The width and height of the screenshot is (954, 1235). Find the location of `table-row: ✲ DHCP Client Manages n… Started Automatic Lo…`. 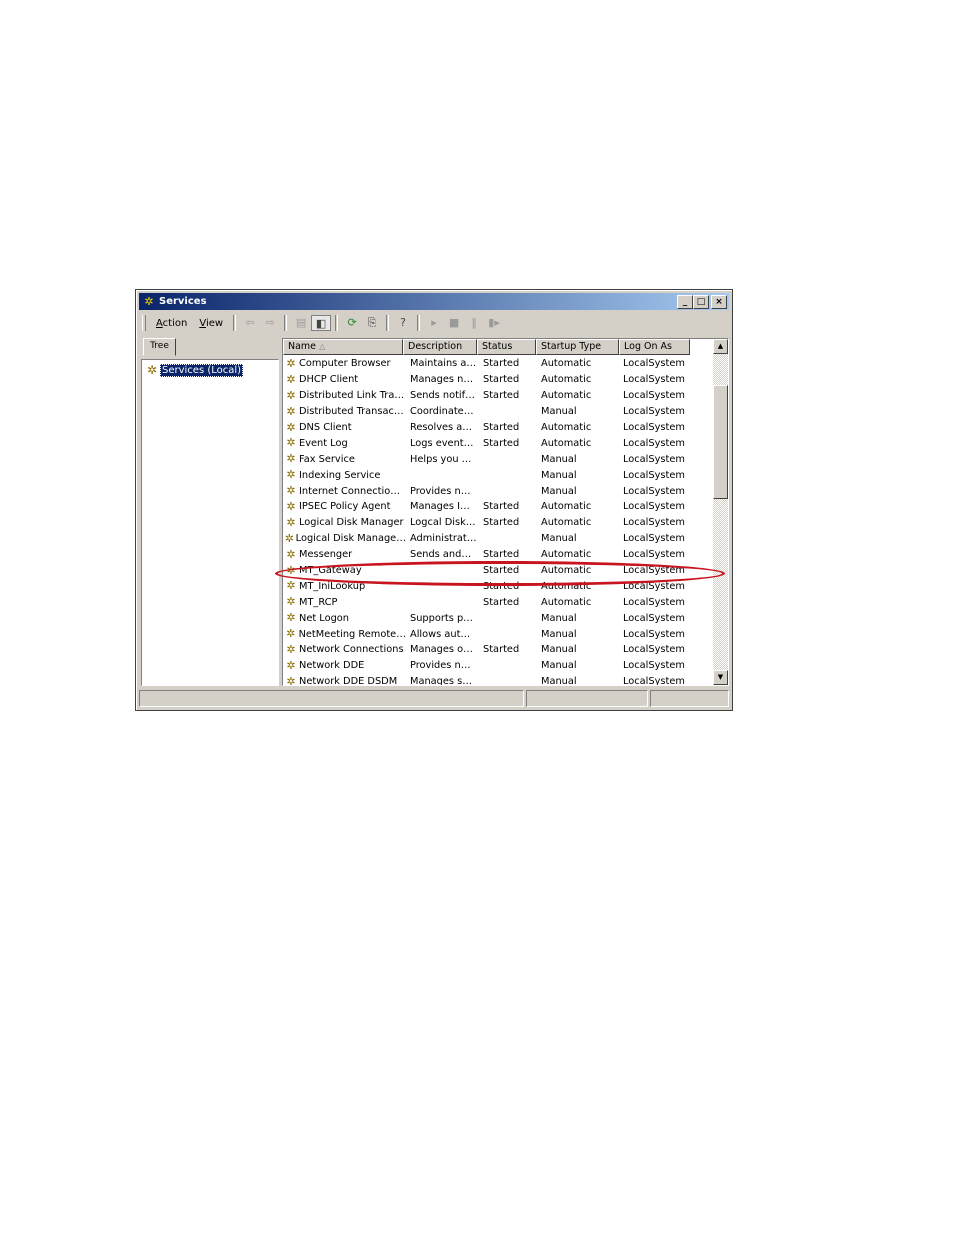

table-row: ✲ DHCP Client Manages n… Started Automatic Lo… is located at coordinates (498, 380).